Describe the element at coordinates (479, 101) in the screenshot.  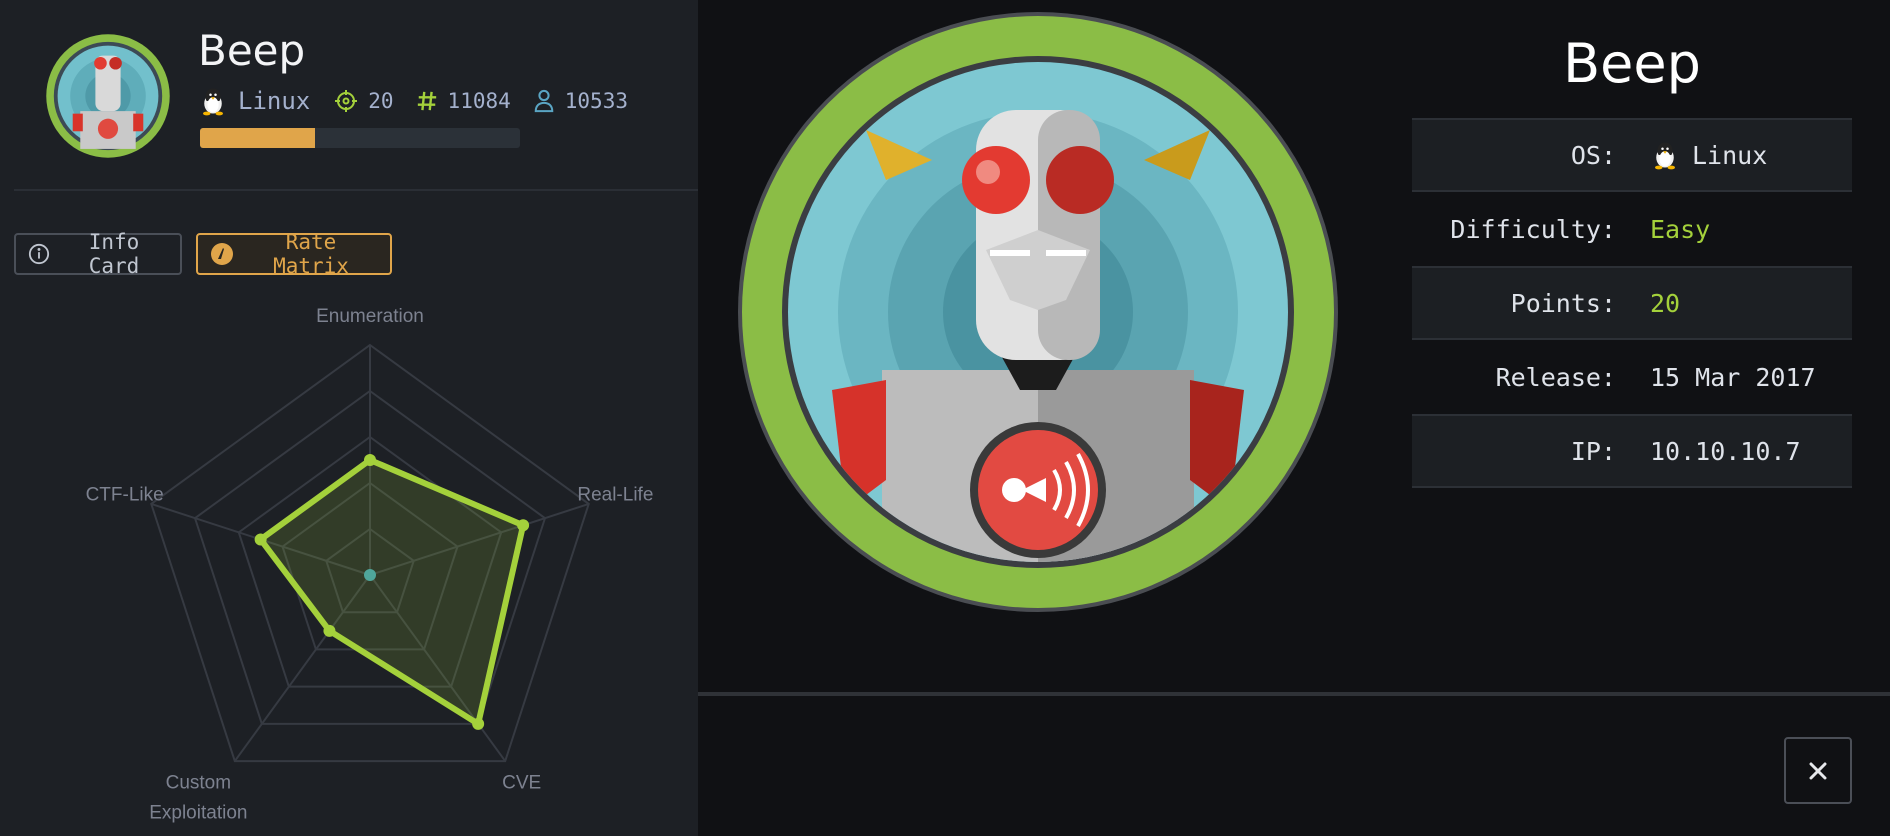
I see `user-owns-value: 11084` at that location.